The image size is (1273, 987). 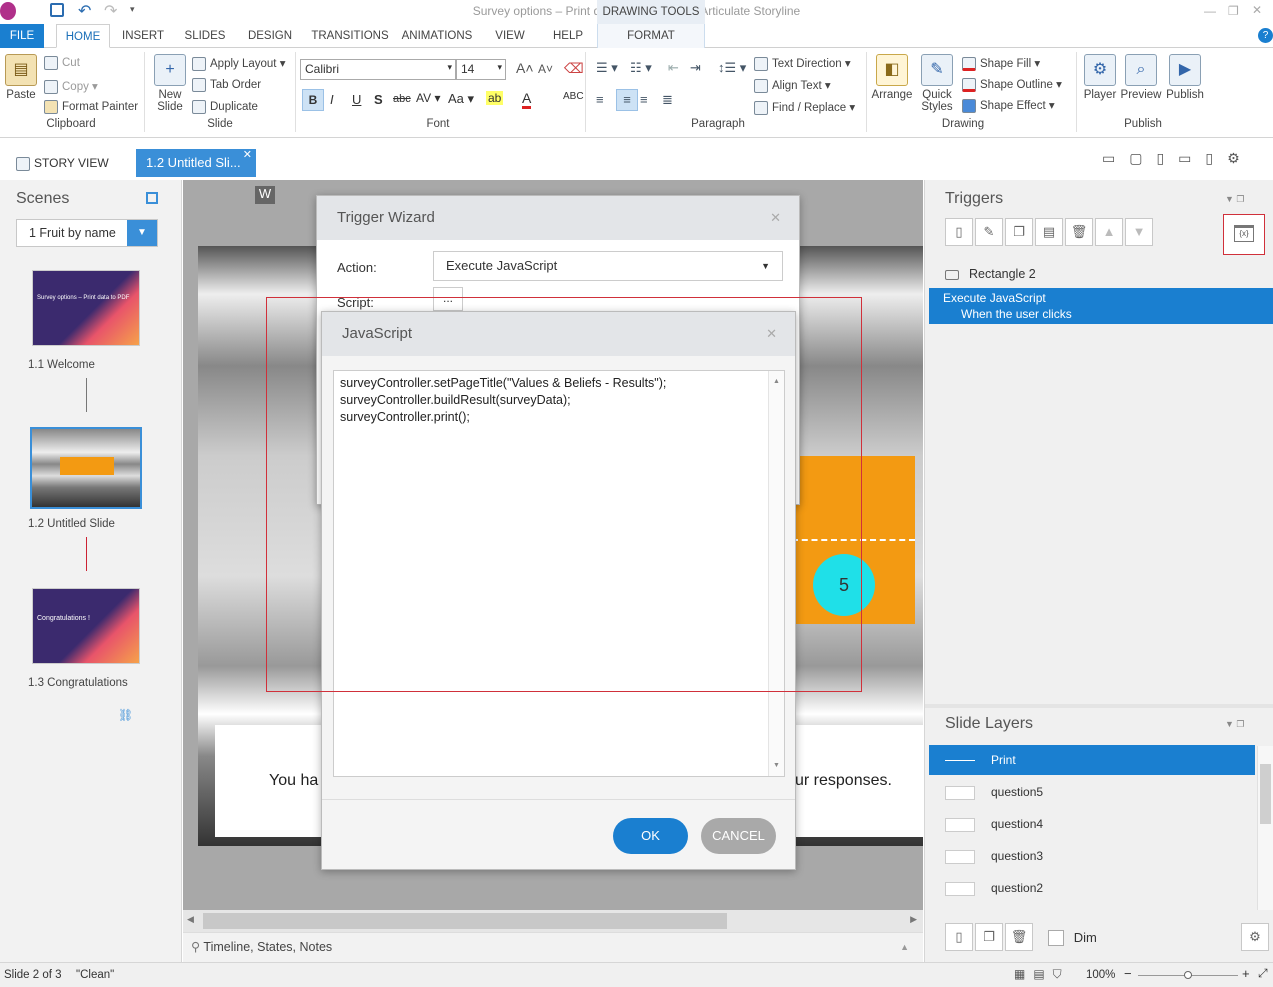 What do you see at coordinates (627, 100) in the screenshot?
I see `align-center-icon: ≡` at bounding box center [627, 100].